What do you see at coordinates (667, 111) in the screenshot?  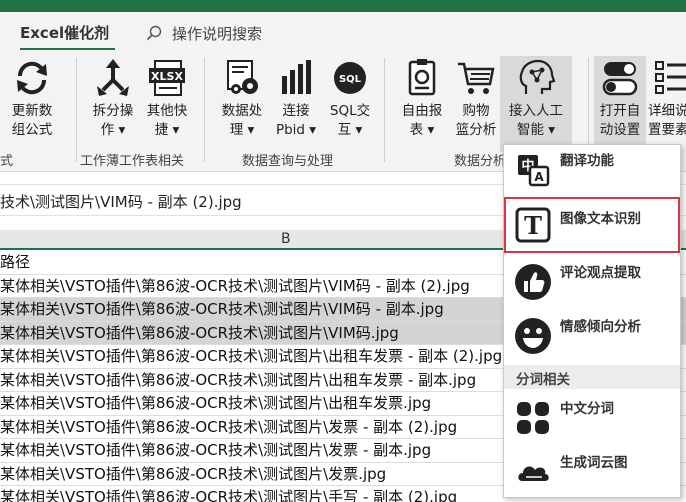 I see `button-label-line1: 详细说` at bounding box center [667, 111].